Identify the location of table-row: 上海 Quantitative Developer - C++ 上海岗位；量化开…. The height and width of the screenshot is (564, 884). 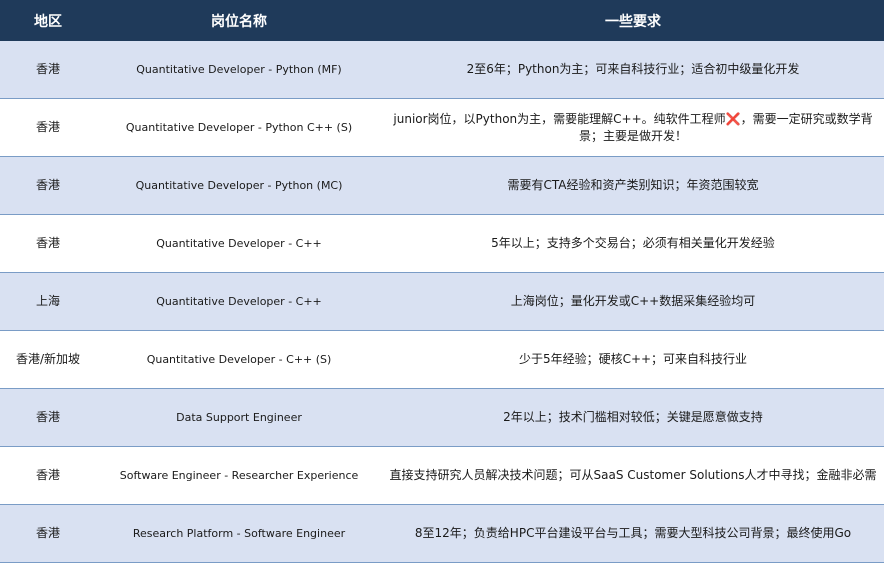
(442, 302).